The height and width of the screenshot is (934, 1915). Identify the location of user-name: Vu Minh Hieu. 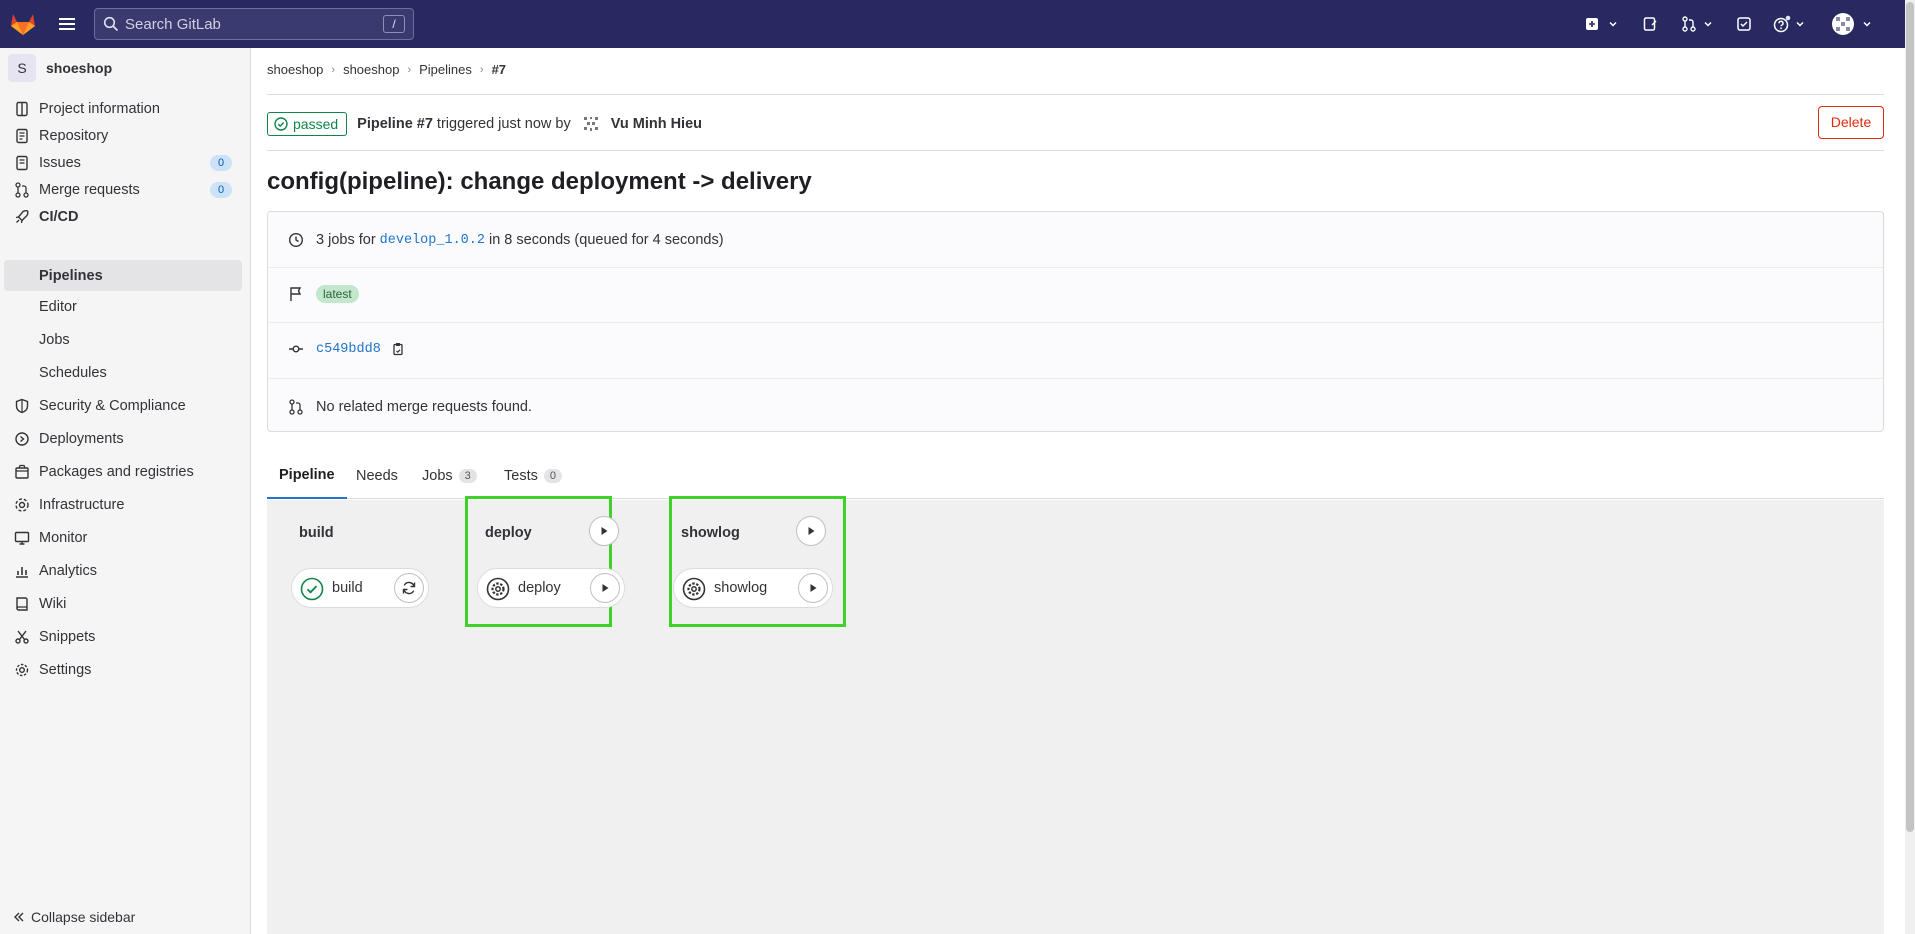
(656, 124).